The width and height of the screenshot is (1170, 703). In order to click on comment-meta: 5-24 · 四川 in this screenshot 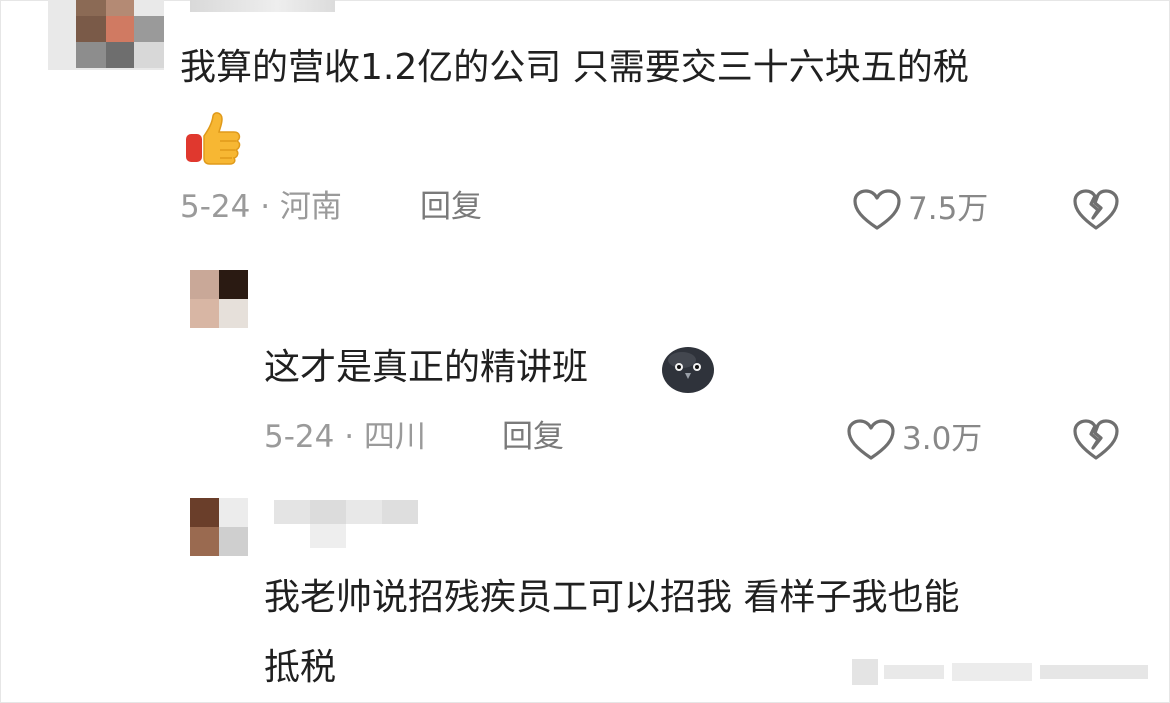, I will do `click(345, 437)`.